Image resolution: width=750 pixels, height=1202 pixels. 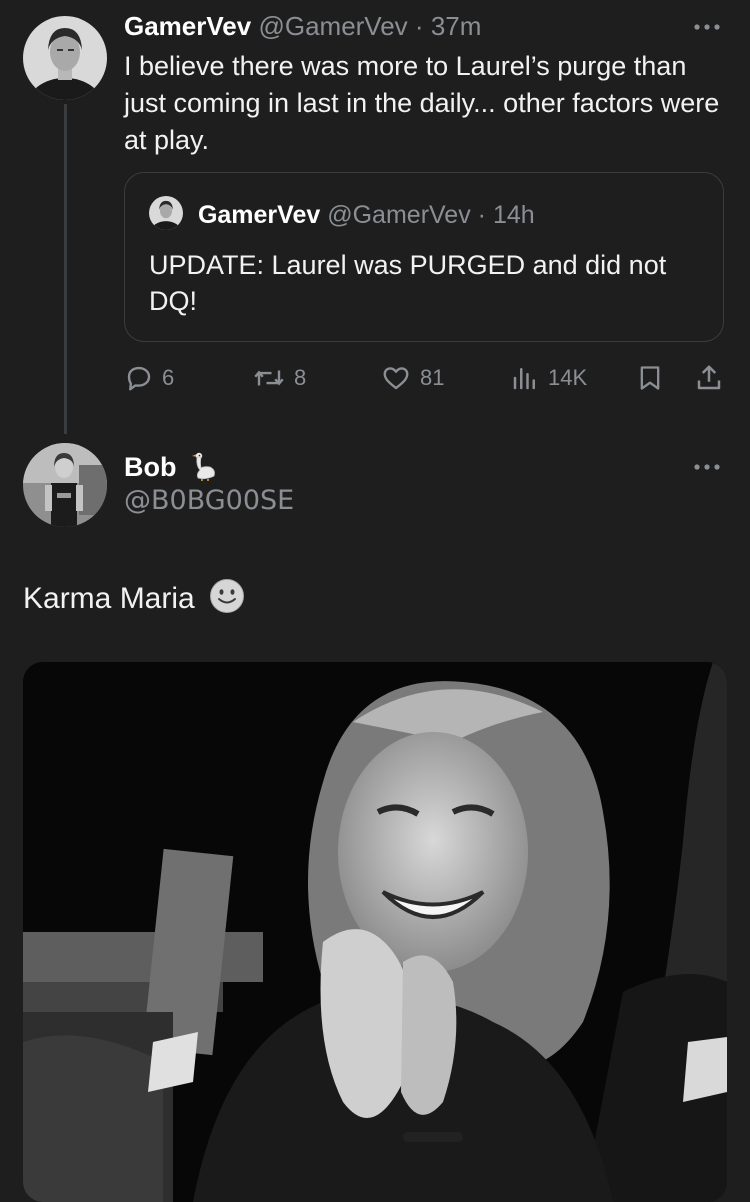 I want to click on quoted-tweet-time: 14h, so click(x=513, y=215).